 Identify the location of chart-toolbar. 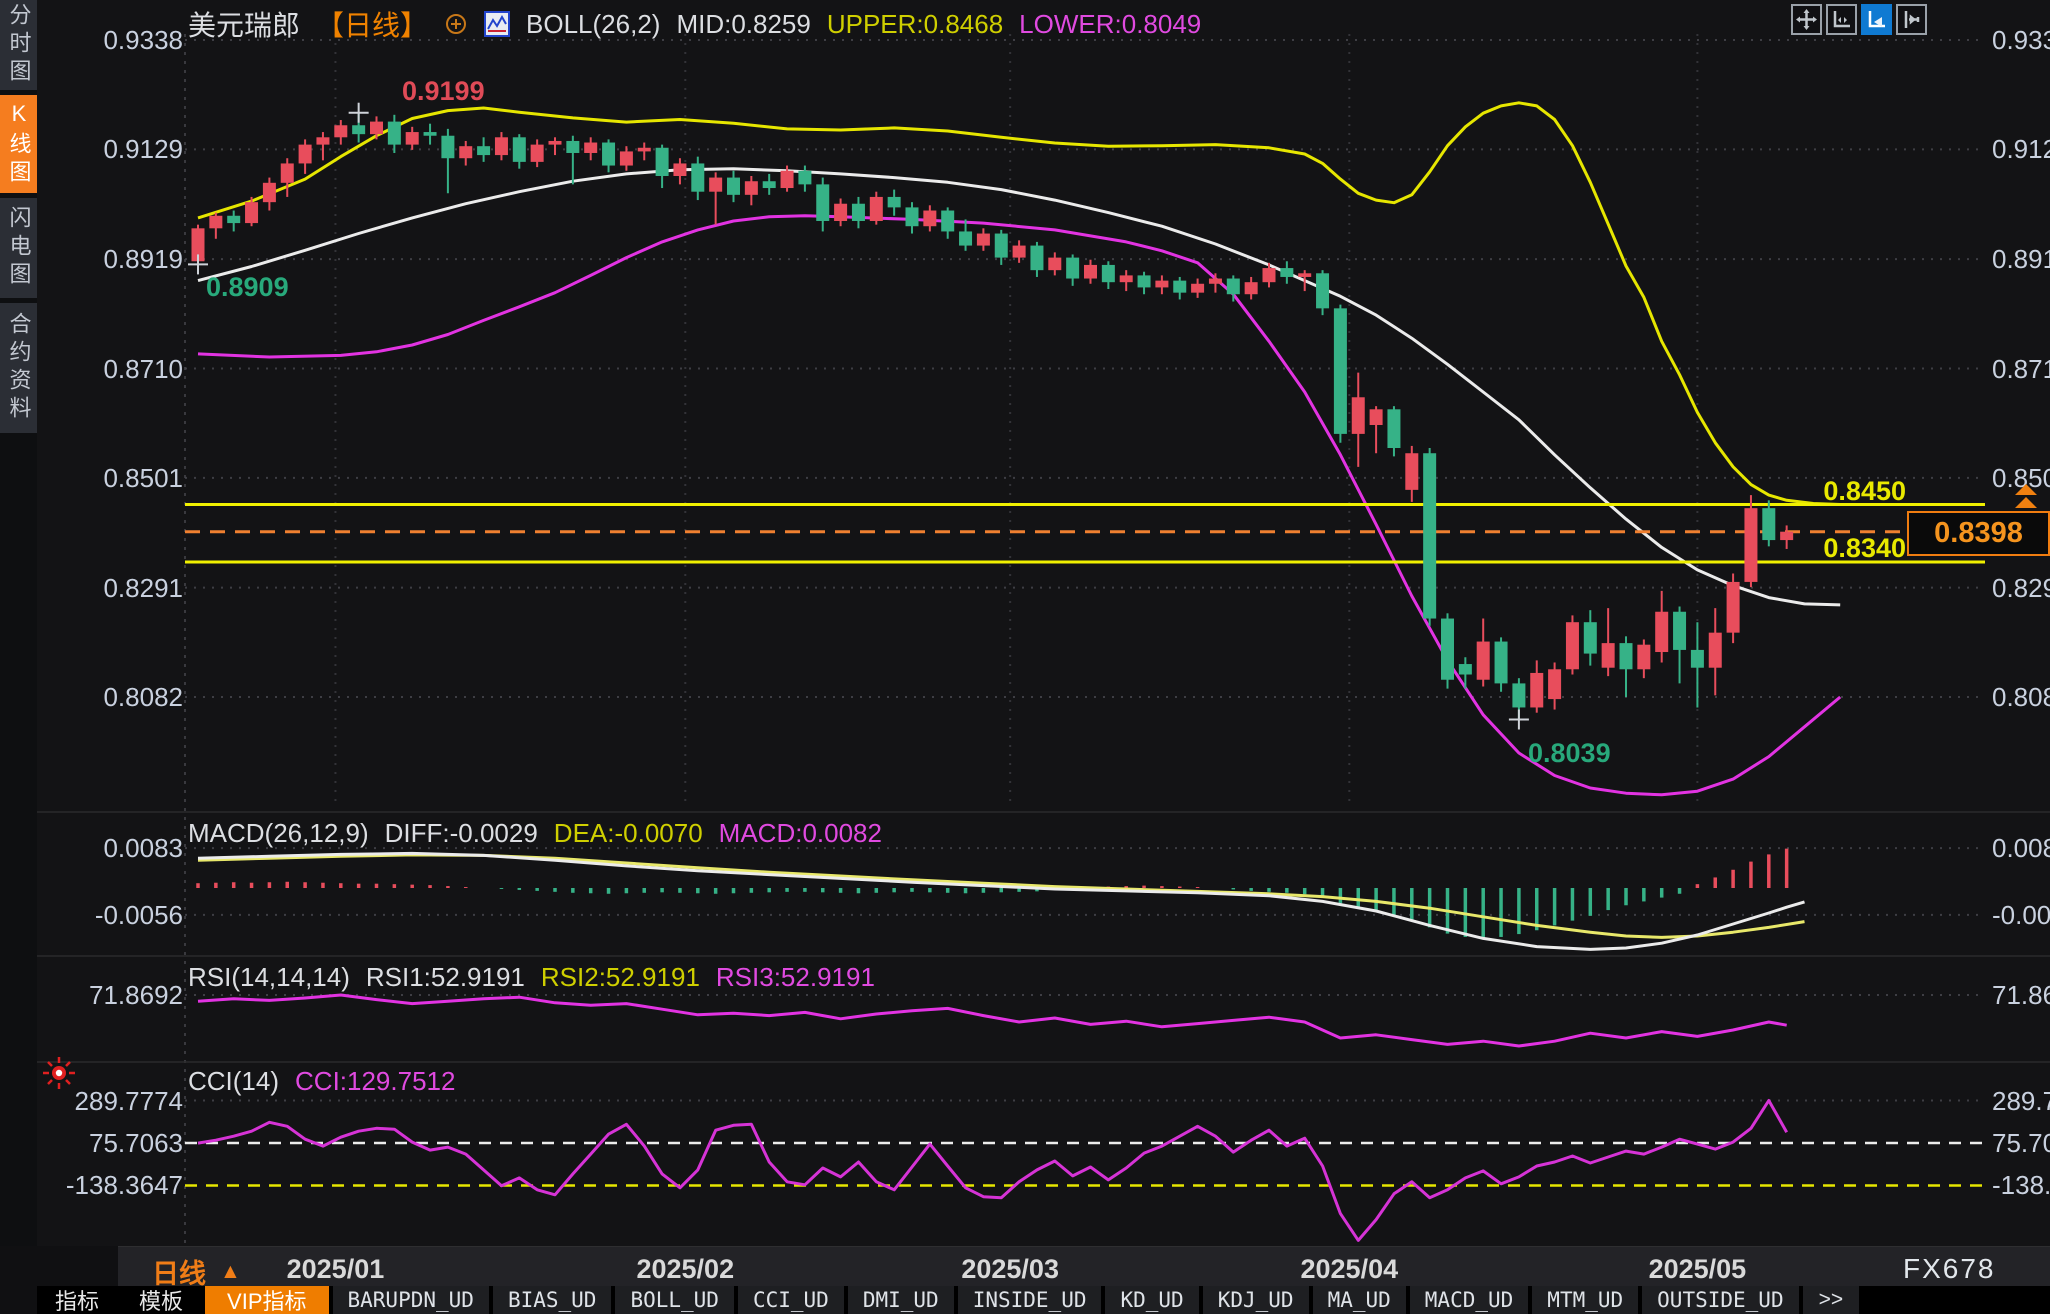
(1859, 19).